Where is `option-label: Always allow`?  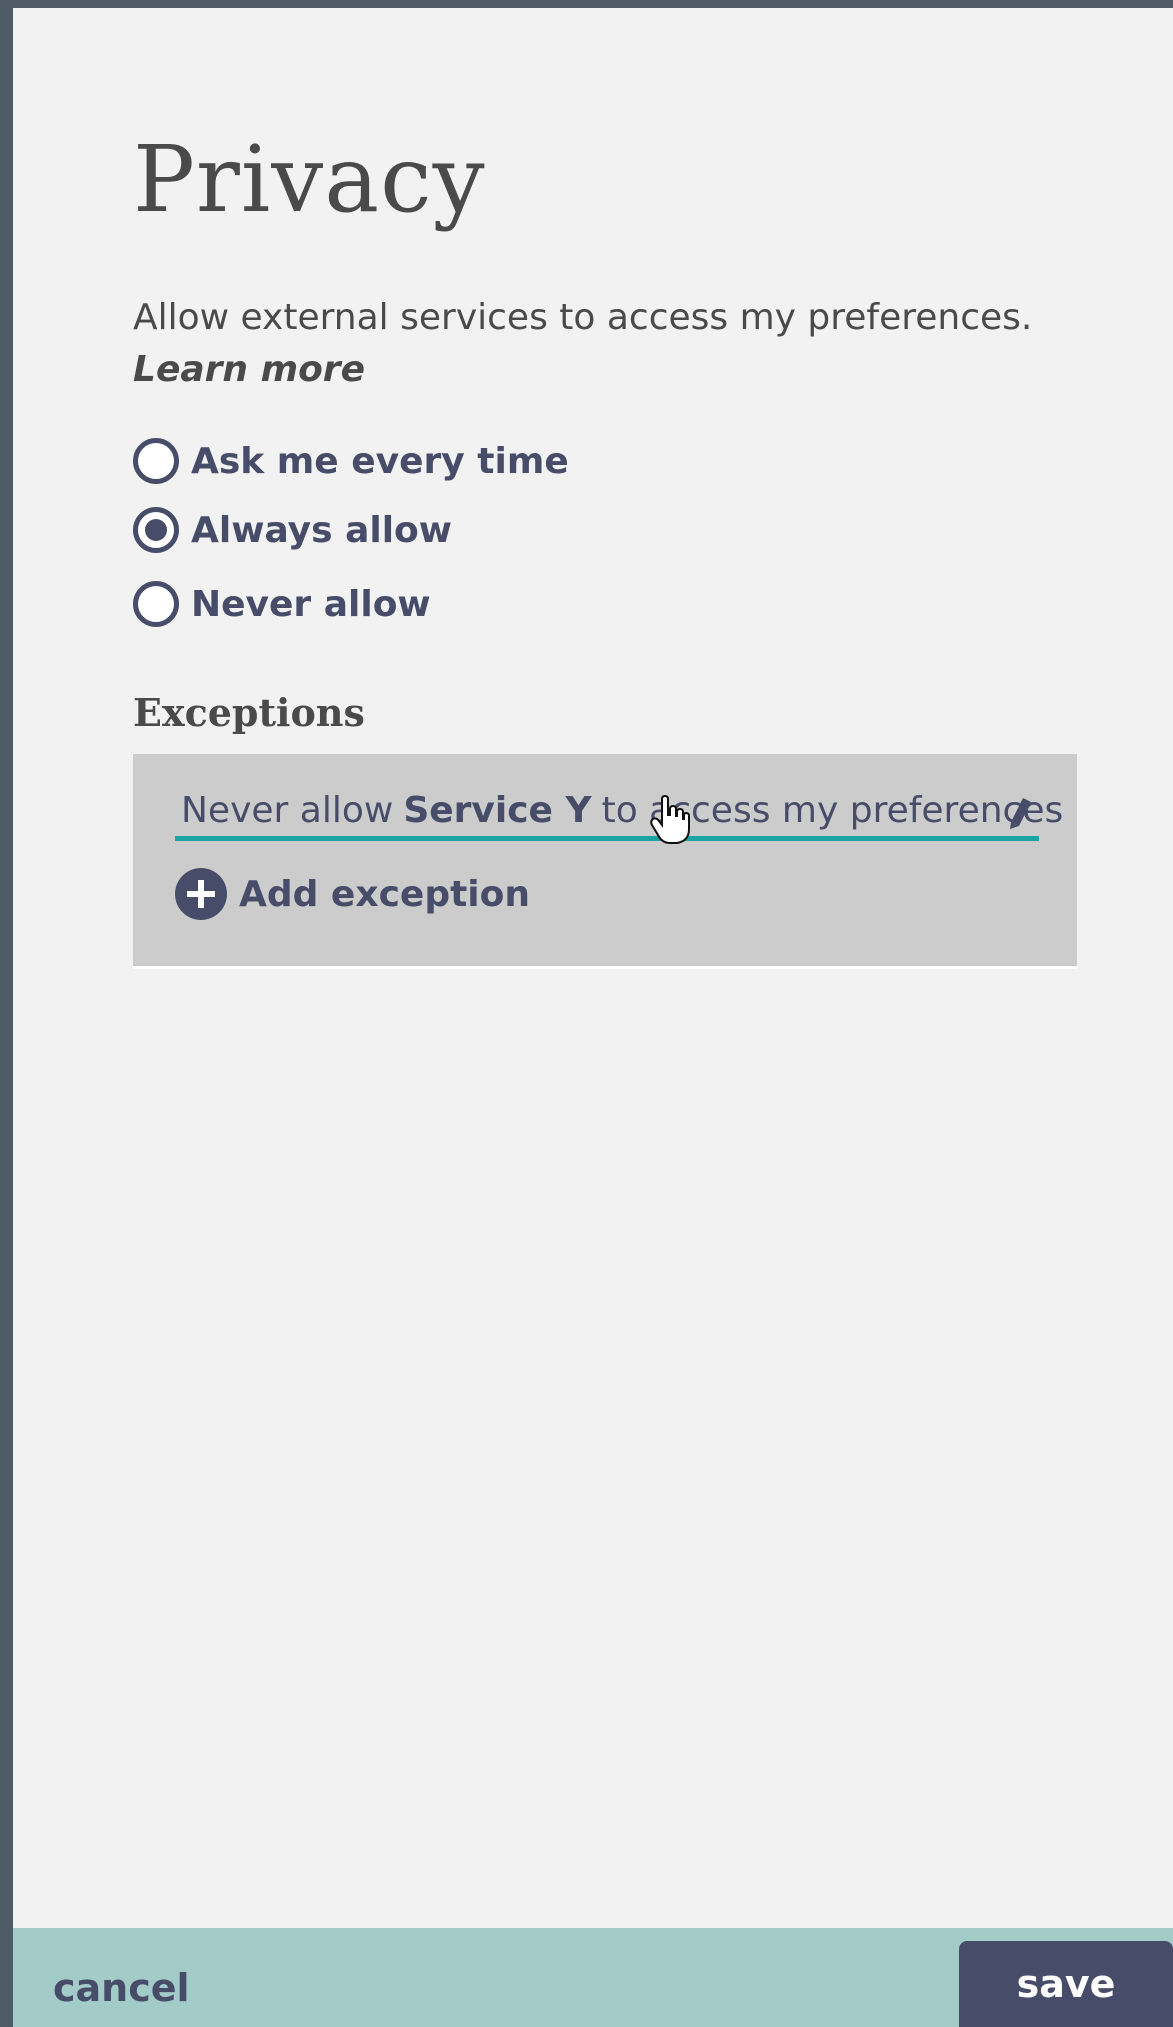 option-label: Always allow is located at coordinates (322, 530).